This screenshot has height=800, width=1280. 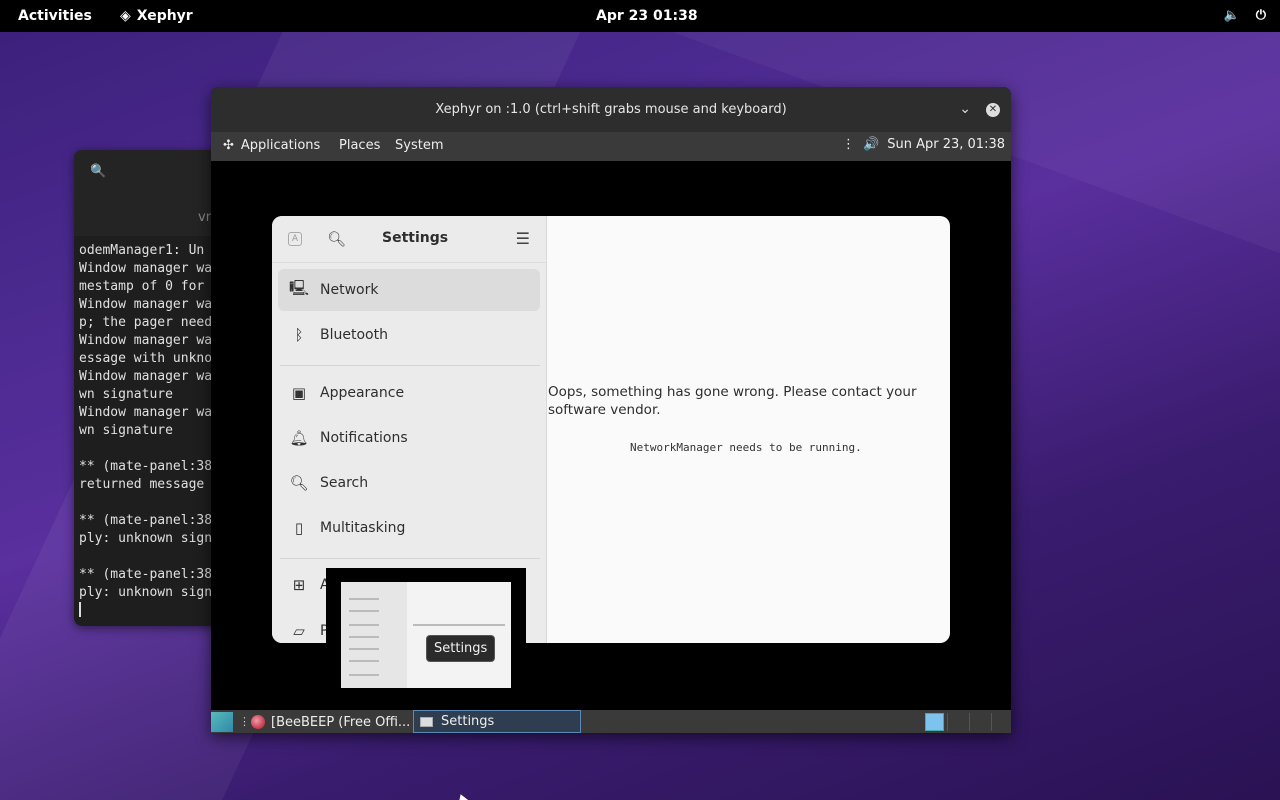 What do you see at coordinates (965, 109) in the screenshot?
I see `chevron-down-icon: ⌄` at bounding box center [965, 109].